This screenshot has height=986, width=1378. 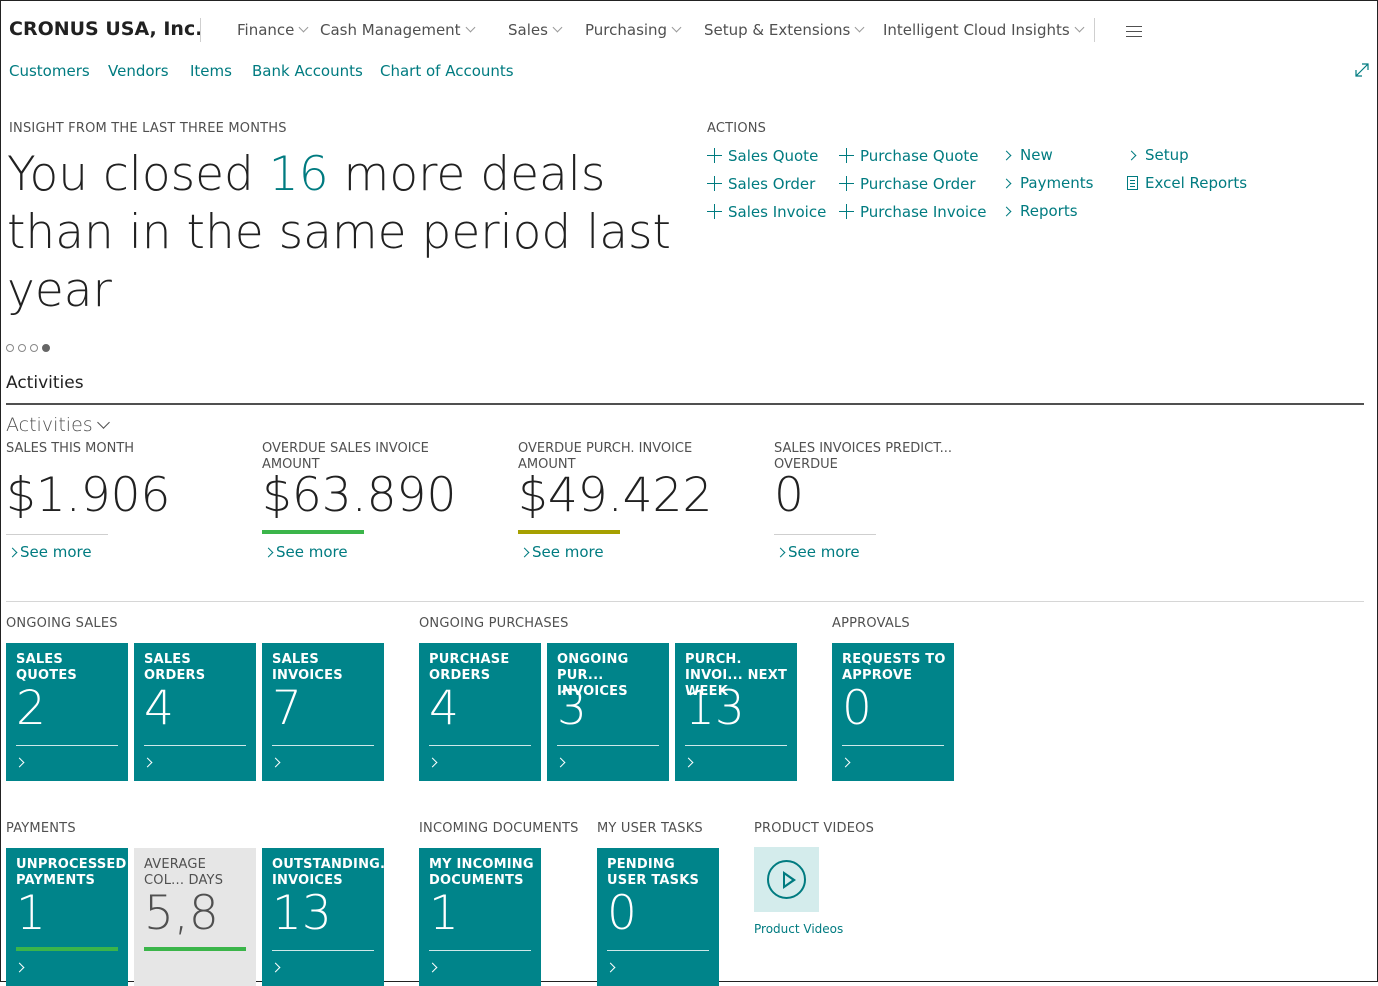 What do you see at coordinates (1362, 70) in the screenshot?
I see `expand-icon` at bounding box center [1362, 70].